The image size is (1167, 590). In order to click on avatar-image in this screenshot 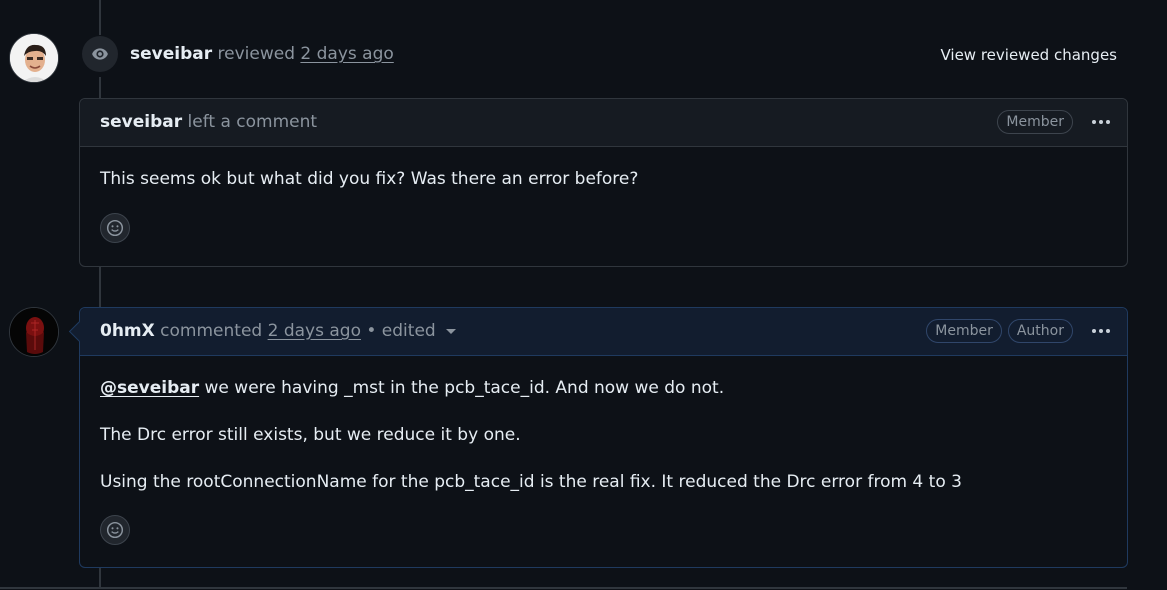, I will do `click(34, 332)`.